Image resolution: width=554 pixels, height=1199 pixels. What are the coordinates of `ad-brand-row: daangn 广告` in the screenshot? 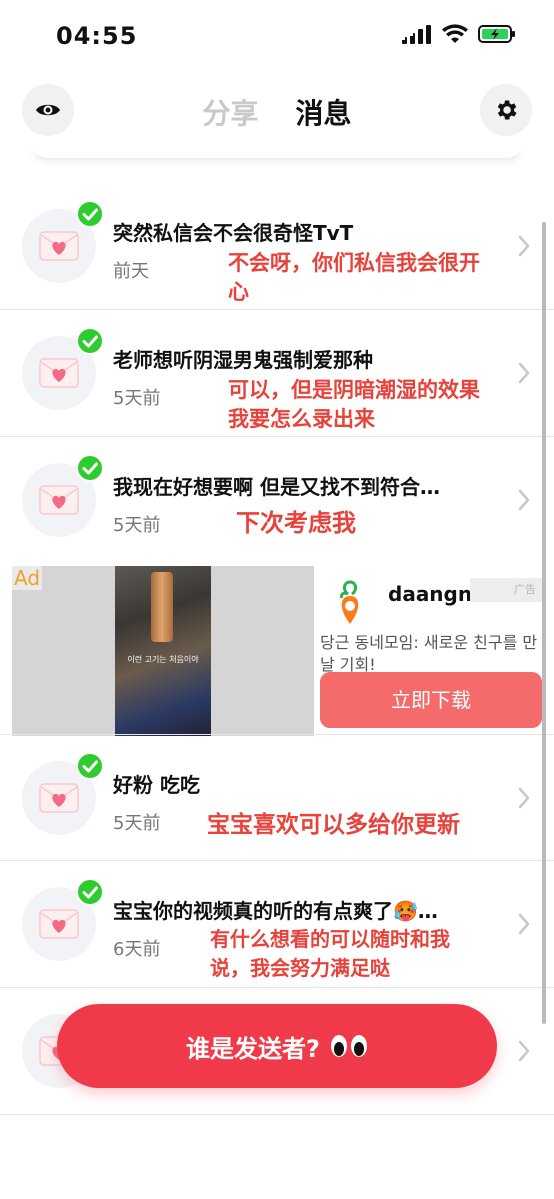 It's located at (431, 600).